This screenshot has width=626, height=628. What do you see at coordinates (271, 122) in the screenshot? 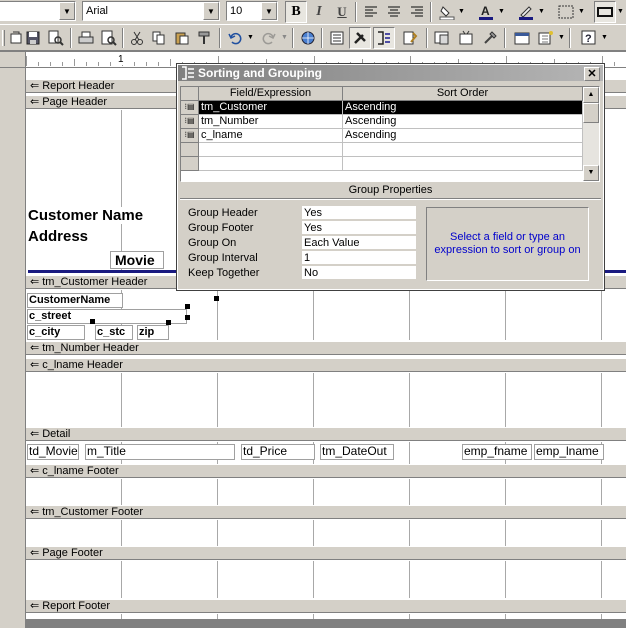
I see `cell-field-expression: tm_Number` at bounding box center [271, 122].